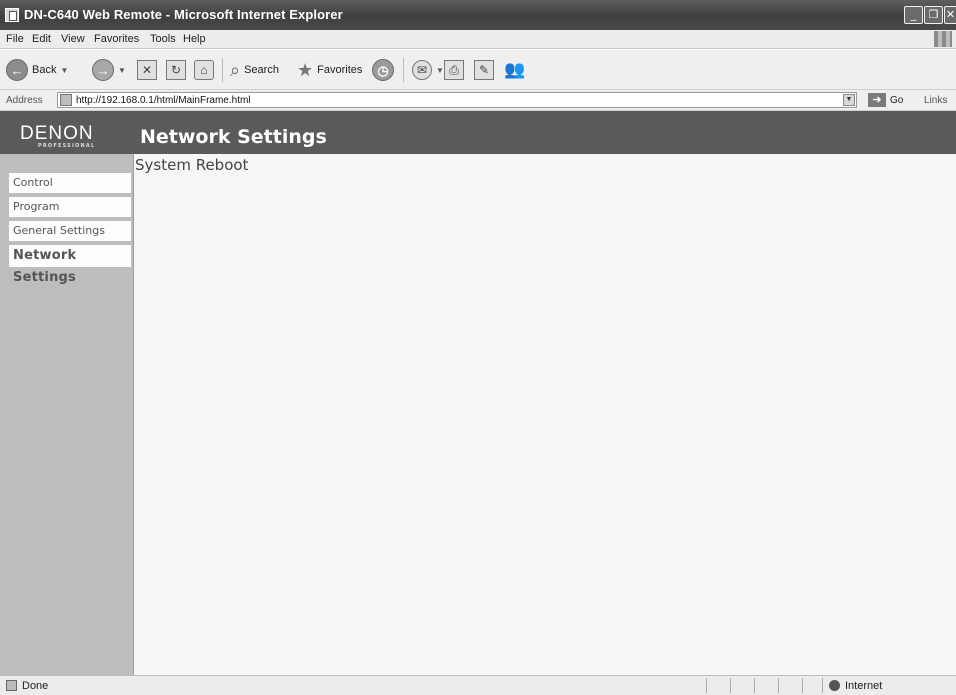 The image size is (956, 695). What do you see at coordinates (103, 70) in the screenshot?
I see `forward-arrow-icon: →` at bounding box center [103, 70].